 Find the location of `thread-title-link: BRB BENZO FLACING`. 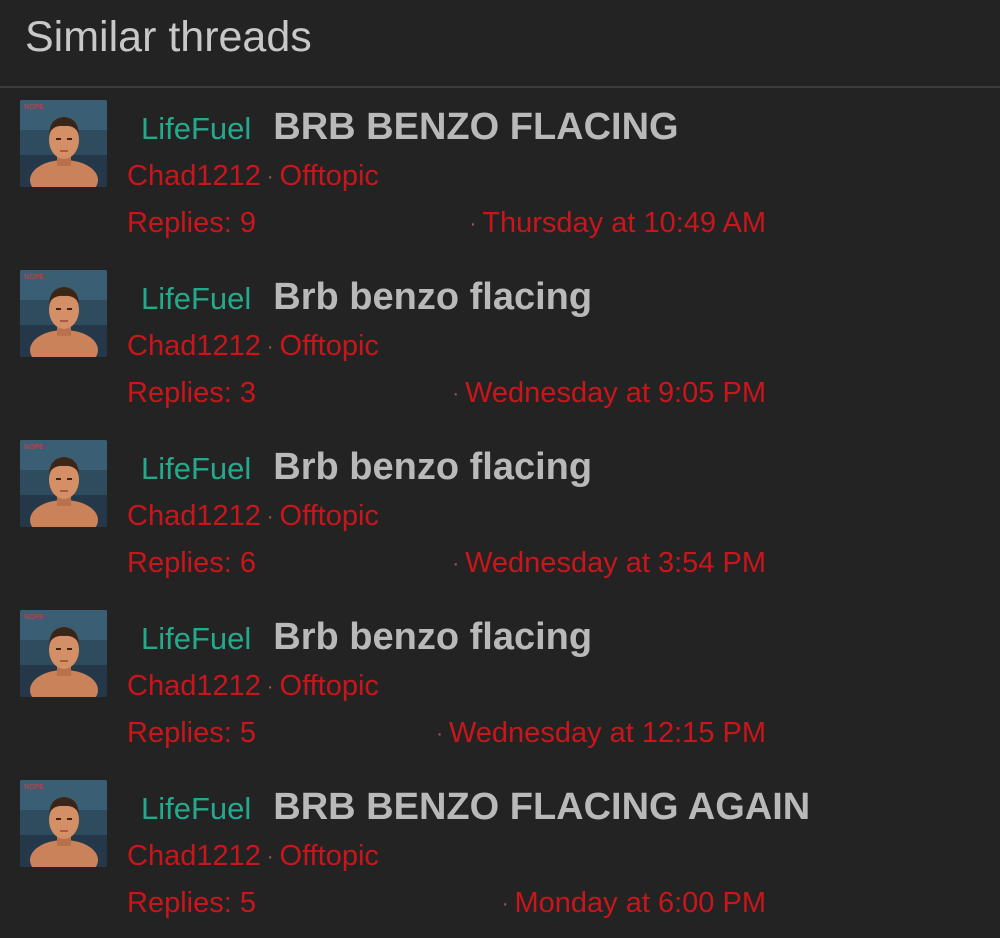

thread-title-link: BRB BENZO FLACING is located at coordinates (475, 127).